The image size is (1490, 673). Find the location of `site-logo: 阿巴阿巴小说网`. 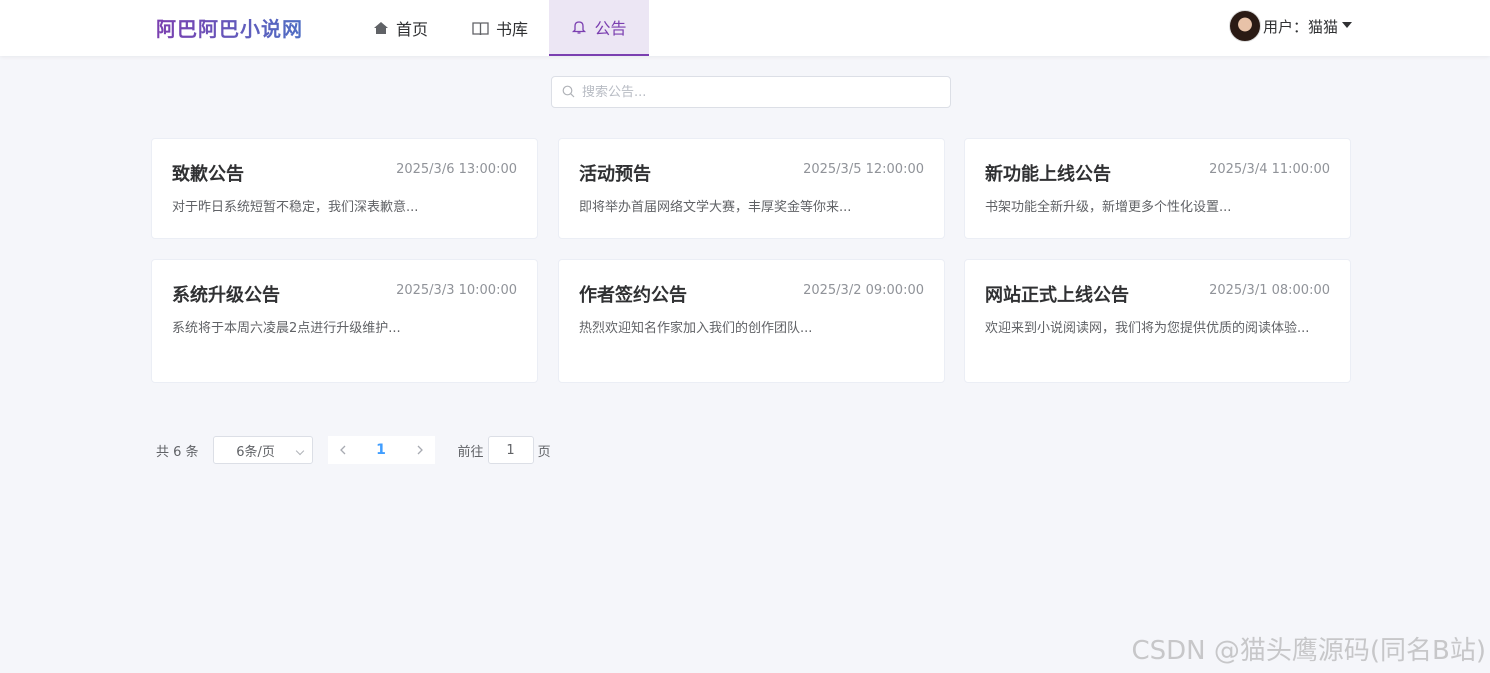

site-logo: 阿巴阿巴小说网 is located at coordinates (229, 27).